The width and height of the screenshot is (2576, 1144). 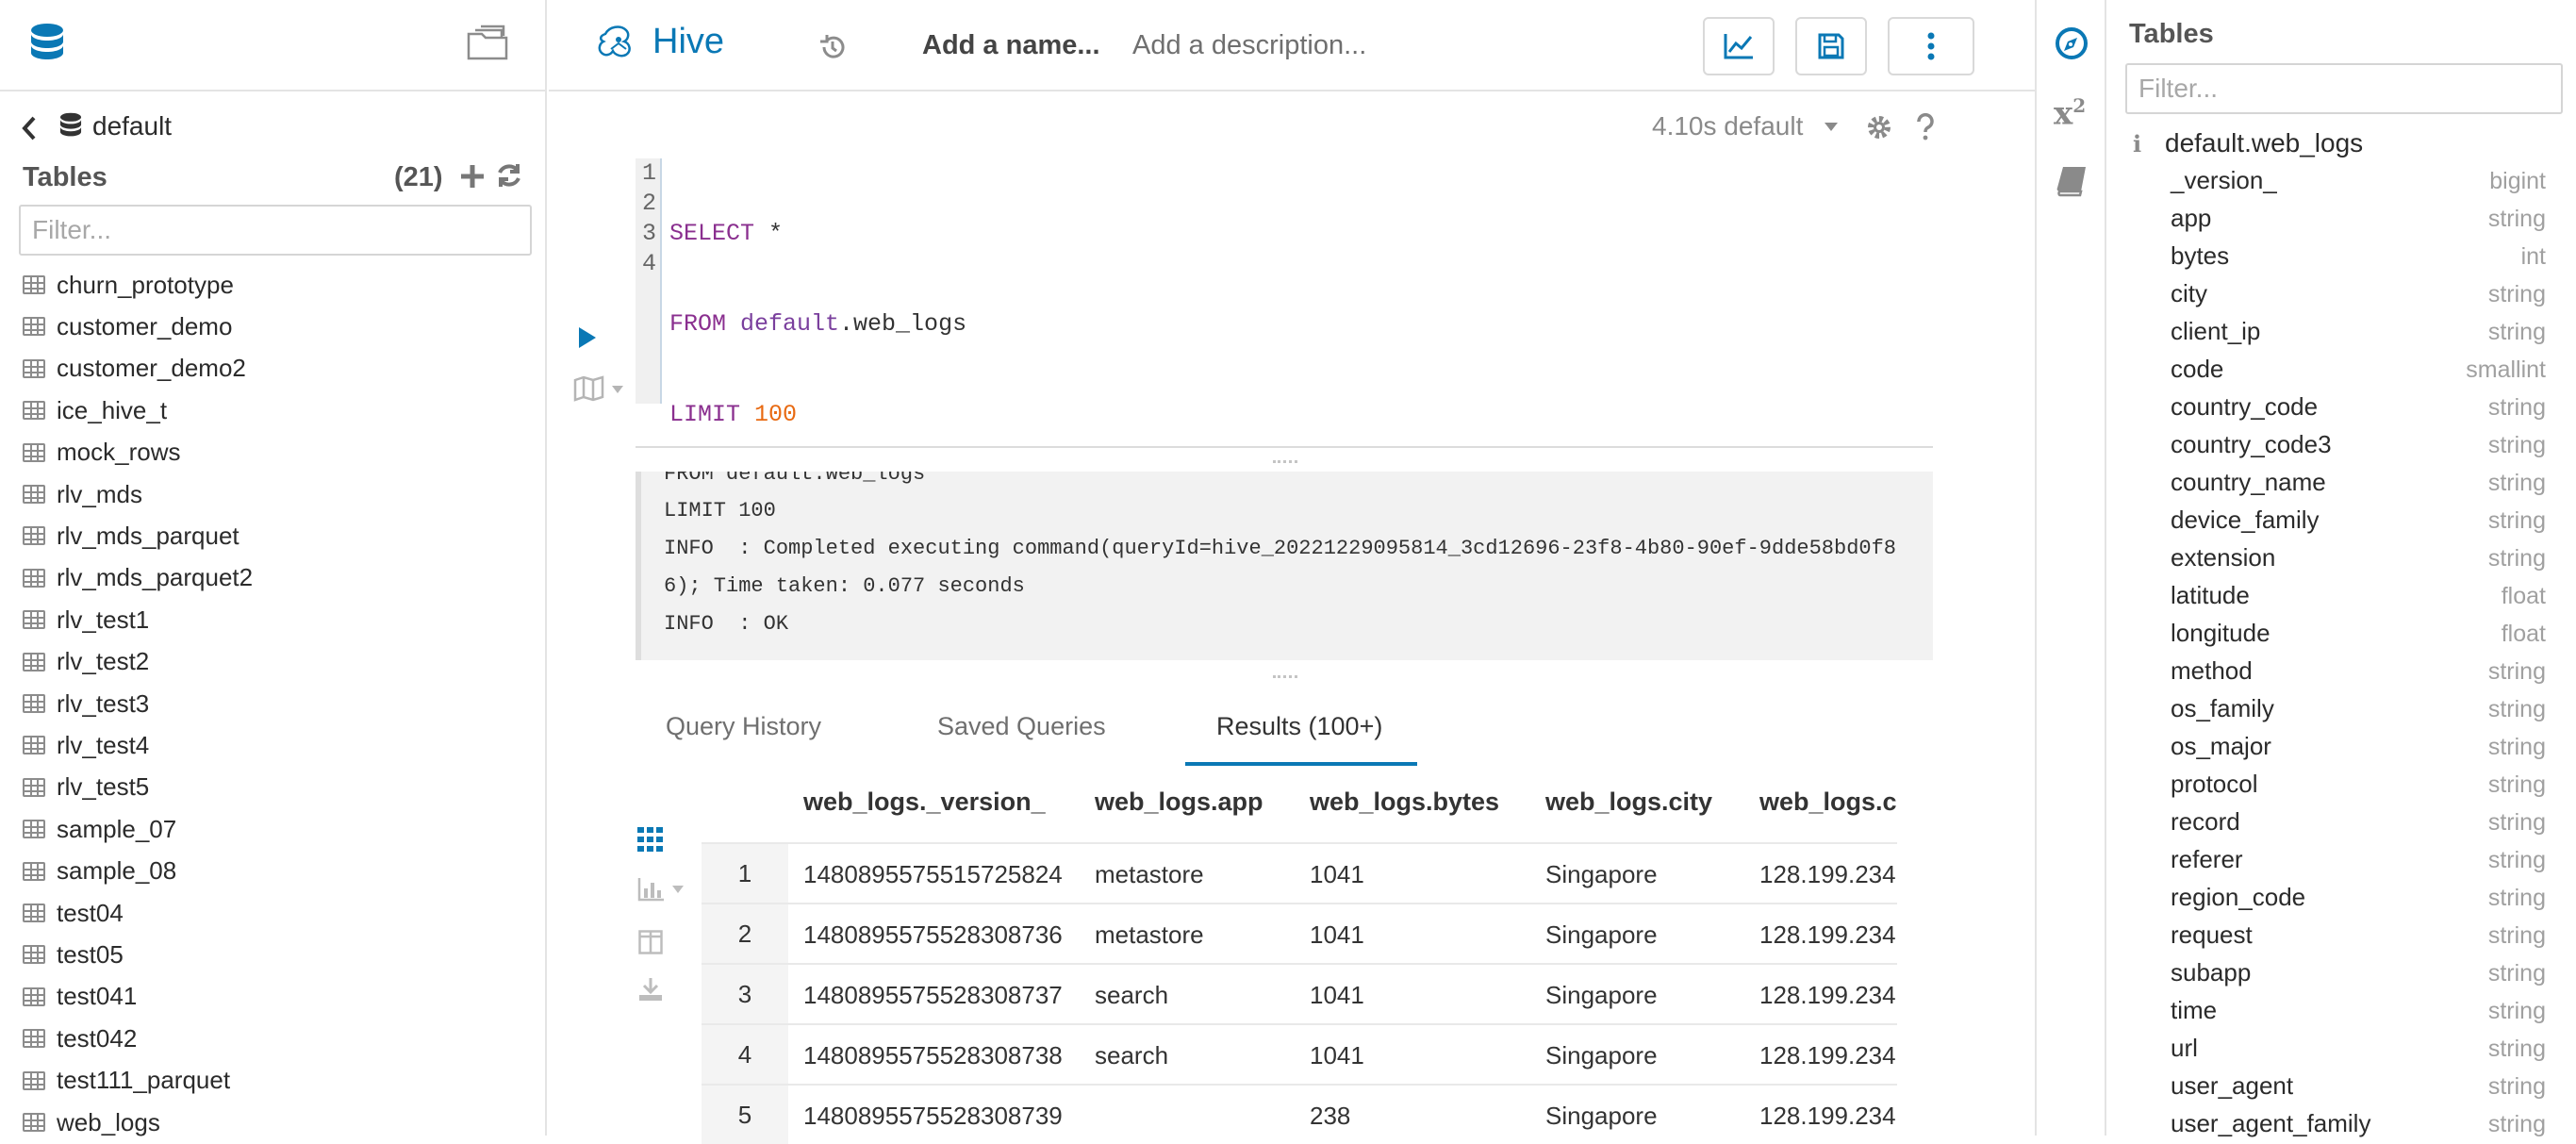 What do you see at coordinates (1404, 803) in the screenshot?
I see `column-header: web_logs.bytes` at bounding box center [1404, 803].